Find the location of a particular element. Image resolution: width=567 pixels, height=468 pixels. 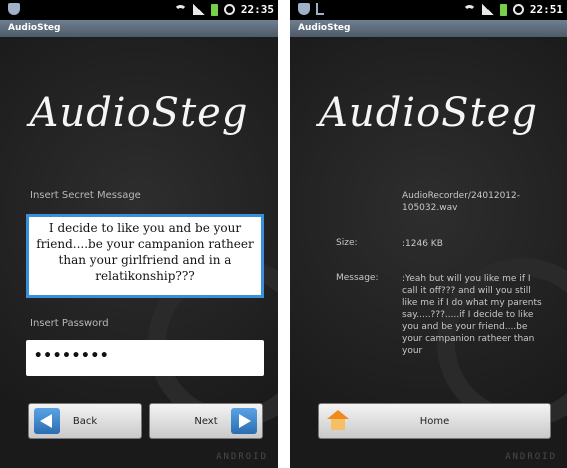

home-button: Home is located at coordinates (434, 421).